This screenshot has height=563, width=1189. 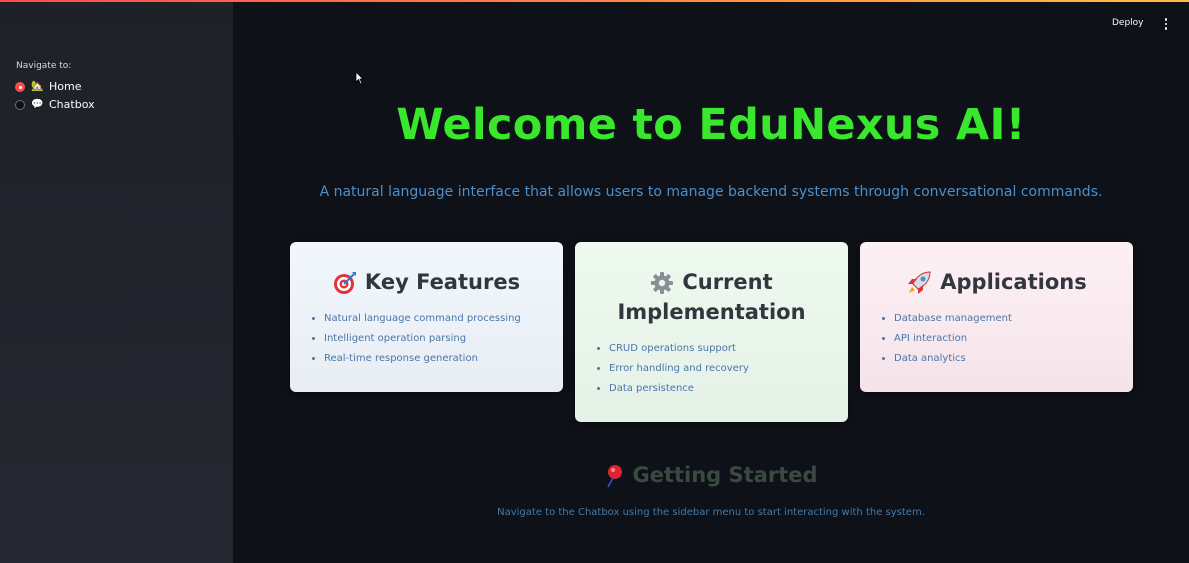 I want to click on nav-option-home: 🏡 Home, so click(x=48, y=86).